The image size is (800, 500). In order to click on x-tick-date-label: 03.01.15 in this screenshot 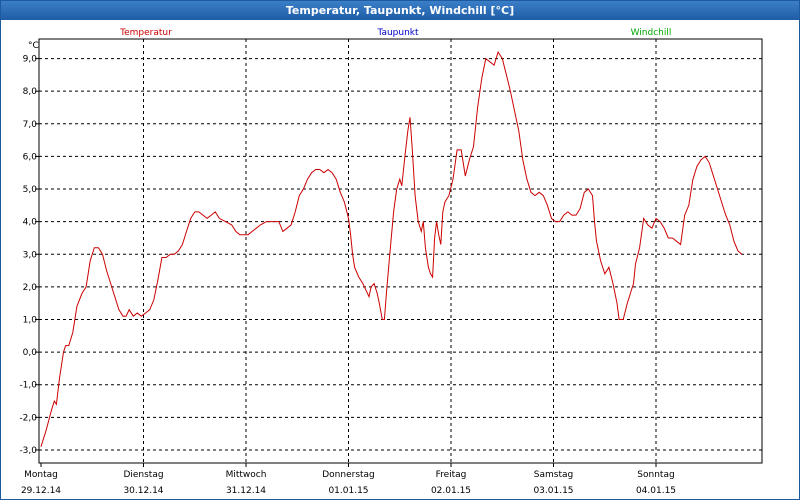, I will do `click(553, 491)`.